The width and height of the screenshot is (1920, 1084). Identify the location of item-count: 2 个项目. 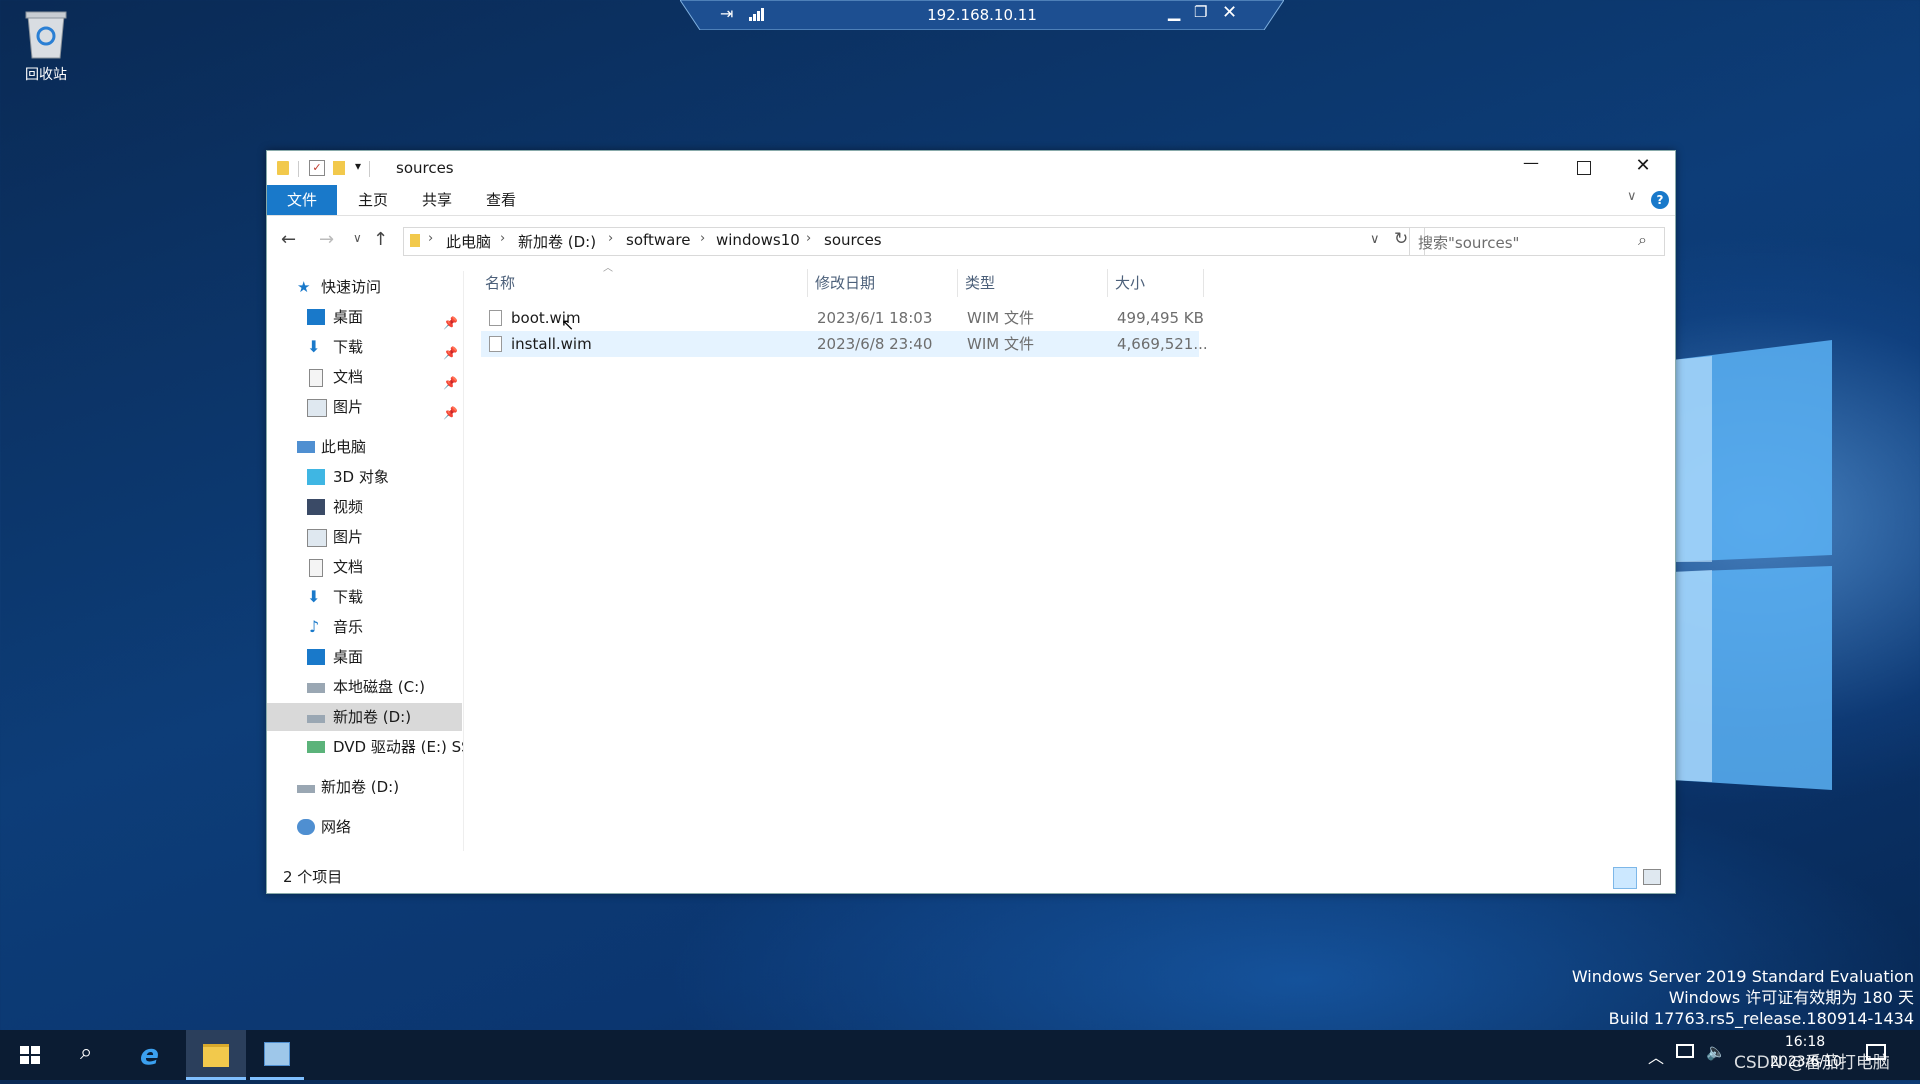
(313, 877).